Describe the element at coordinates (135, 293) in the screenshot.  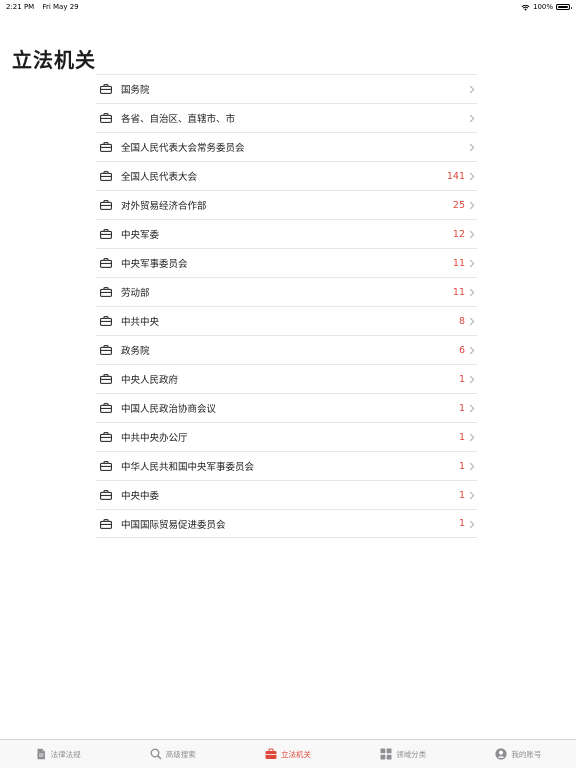
I see `list-item-label: 劳动部` at that location.